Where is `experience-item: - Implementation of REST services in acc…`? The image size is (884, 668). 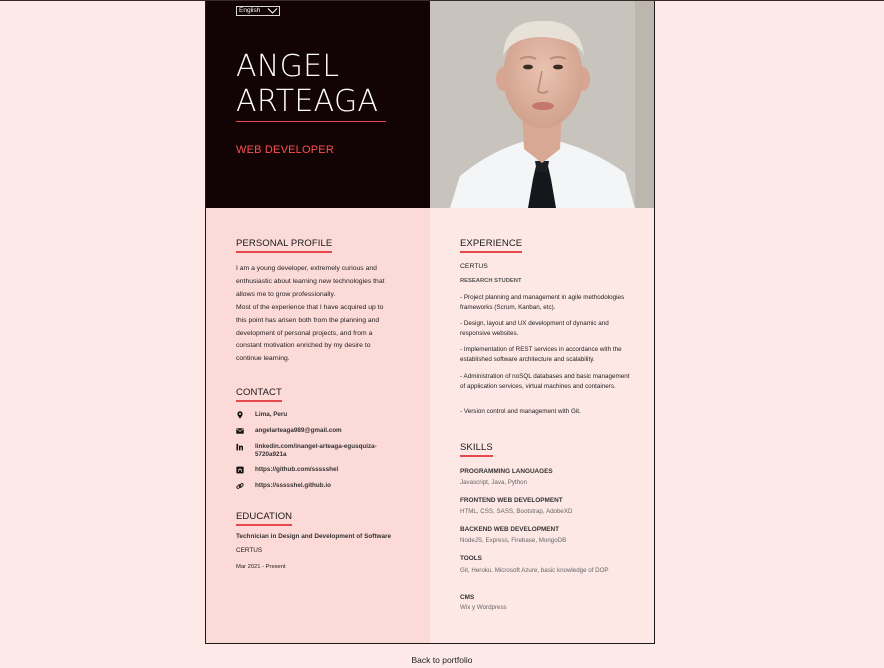 experience-item: - Implementation of REST services in acc… is located at coordinates (541, 354).